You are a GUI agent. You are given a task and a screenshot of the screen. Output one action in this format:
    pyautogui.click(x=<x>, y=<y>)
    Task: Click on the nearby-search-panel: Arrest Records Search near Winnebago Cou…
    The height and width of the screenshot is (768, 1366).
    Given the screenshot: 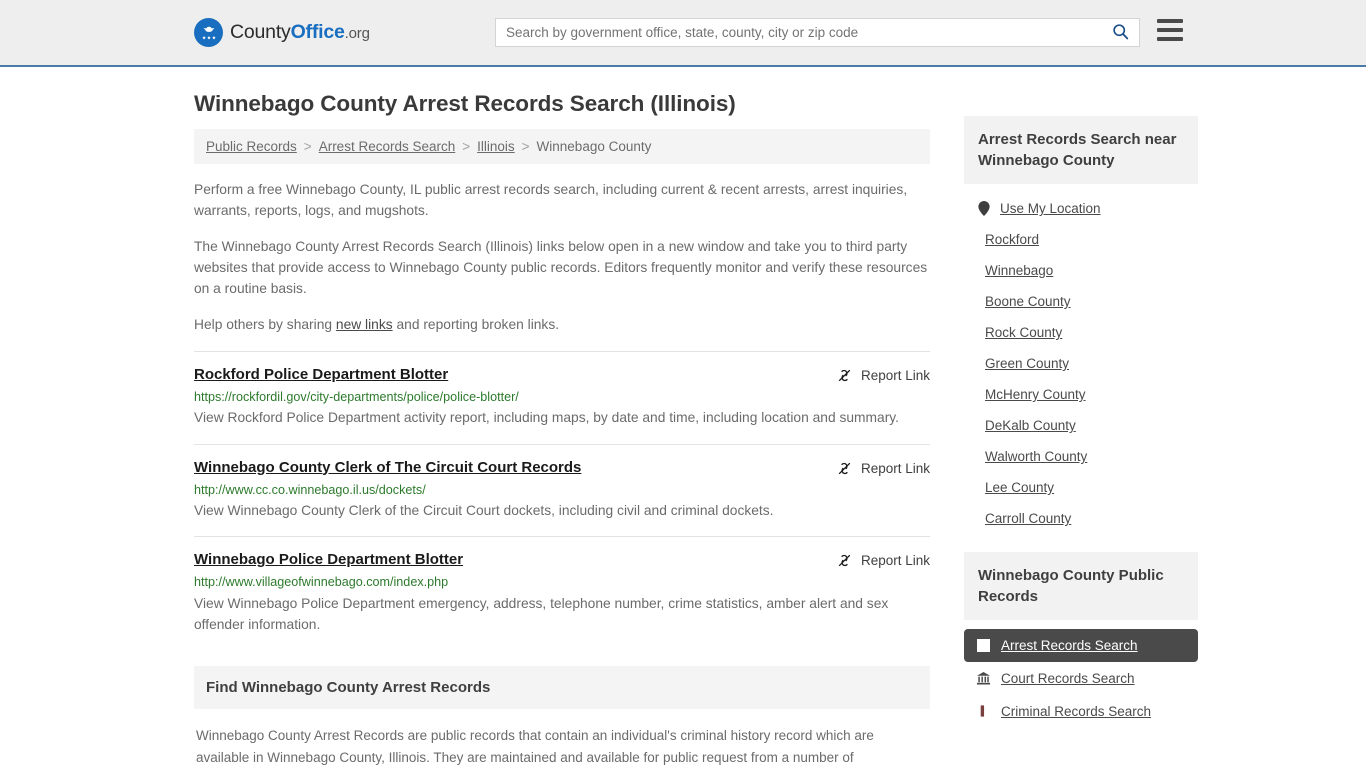 What is the action you would take?
    pyautogui.click(x=1081, y=325)
    